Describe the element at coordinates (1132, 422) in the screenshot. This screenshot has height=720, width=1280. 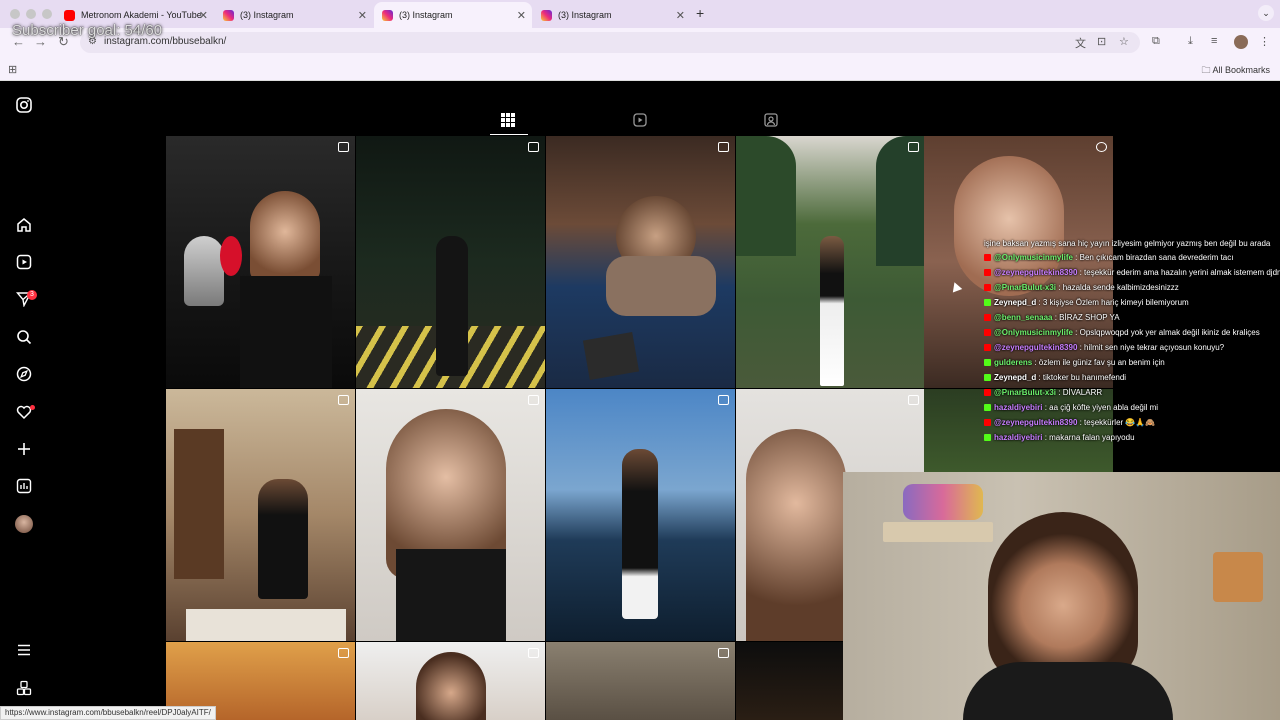
I see `chat-message: @zeynepgultekin8390 : teşekkürler 😂🙏🙈` at that location.